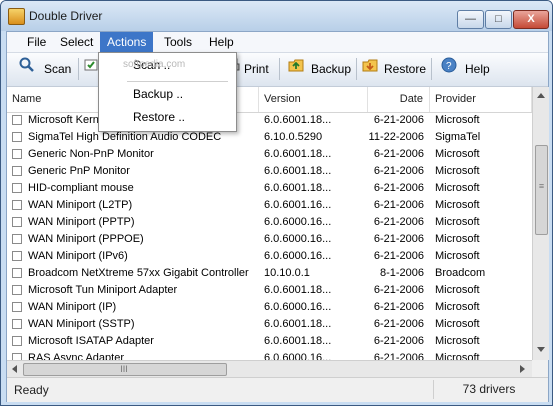 This screenshot has width=553, height=406. Describe the element at coordinates (81, 188) in the screenshot. I see `driver-name: HID-compliant mouse` at that location.